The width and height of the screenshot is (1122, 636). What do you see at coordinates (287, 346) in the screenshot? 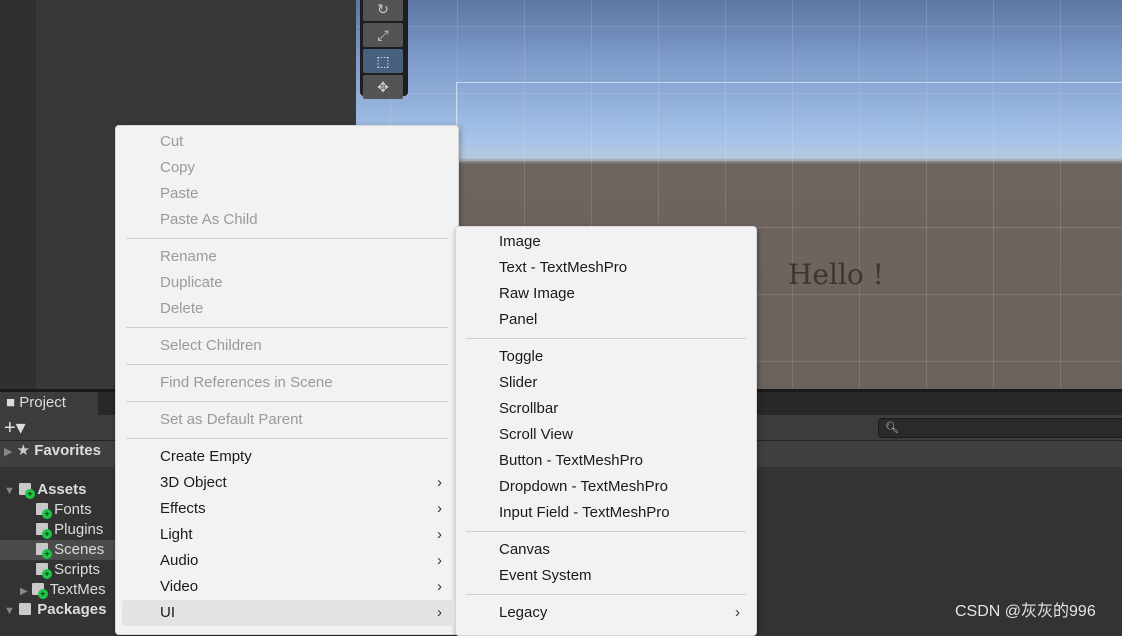
I see `menu-item-select-children: Select Children` at bounding box center [287, 346].